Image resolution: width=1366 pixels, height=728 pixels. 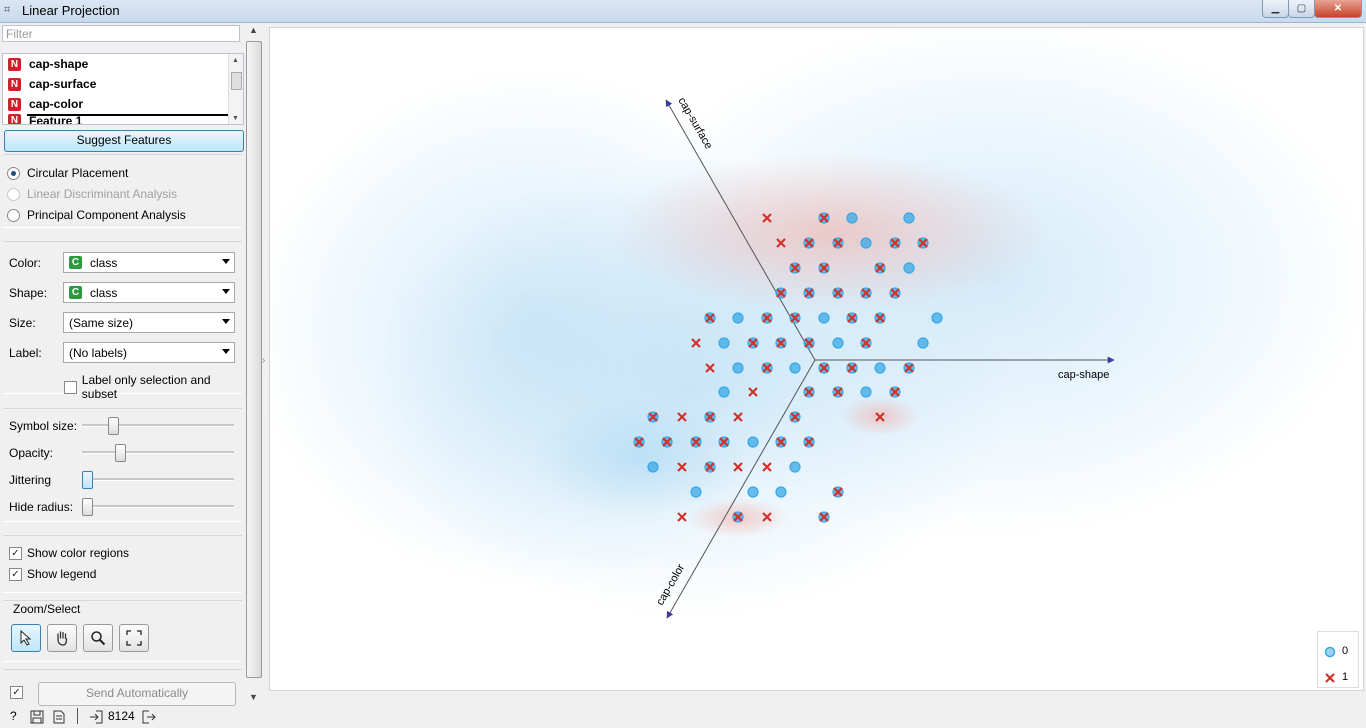 I want to click on reset-zoom-button, so click(x=134, y=638).